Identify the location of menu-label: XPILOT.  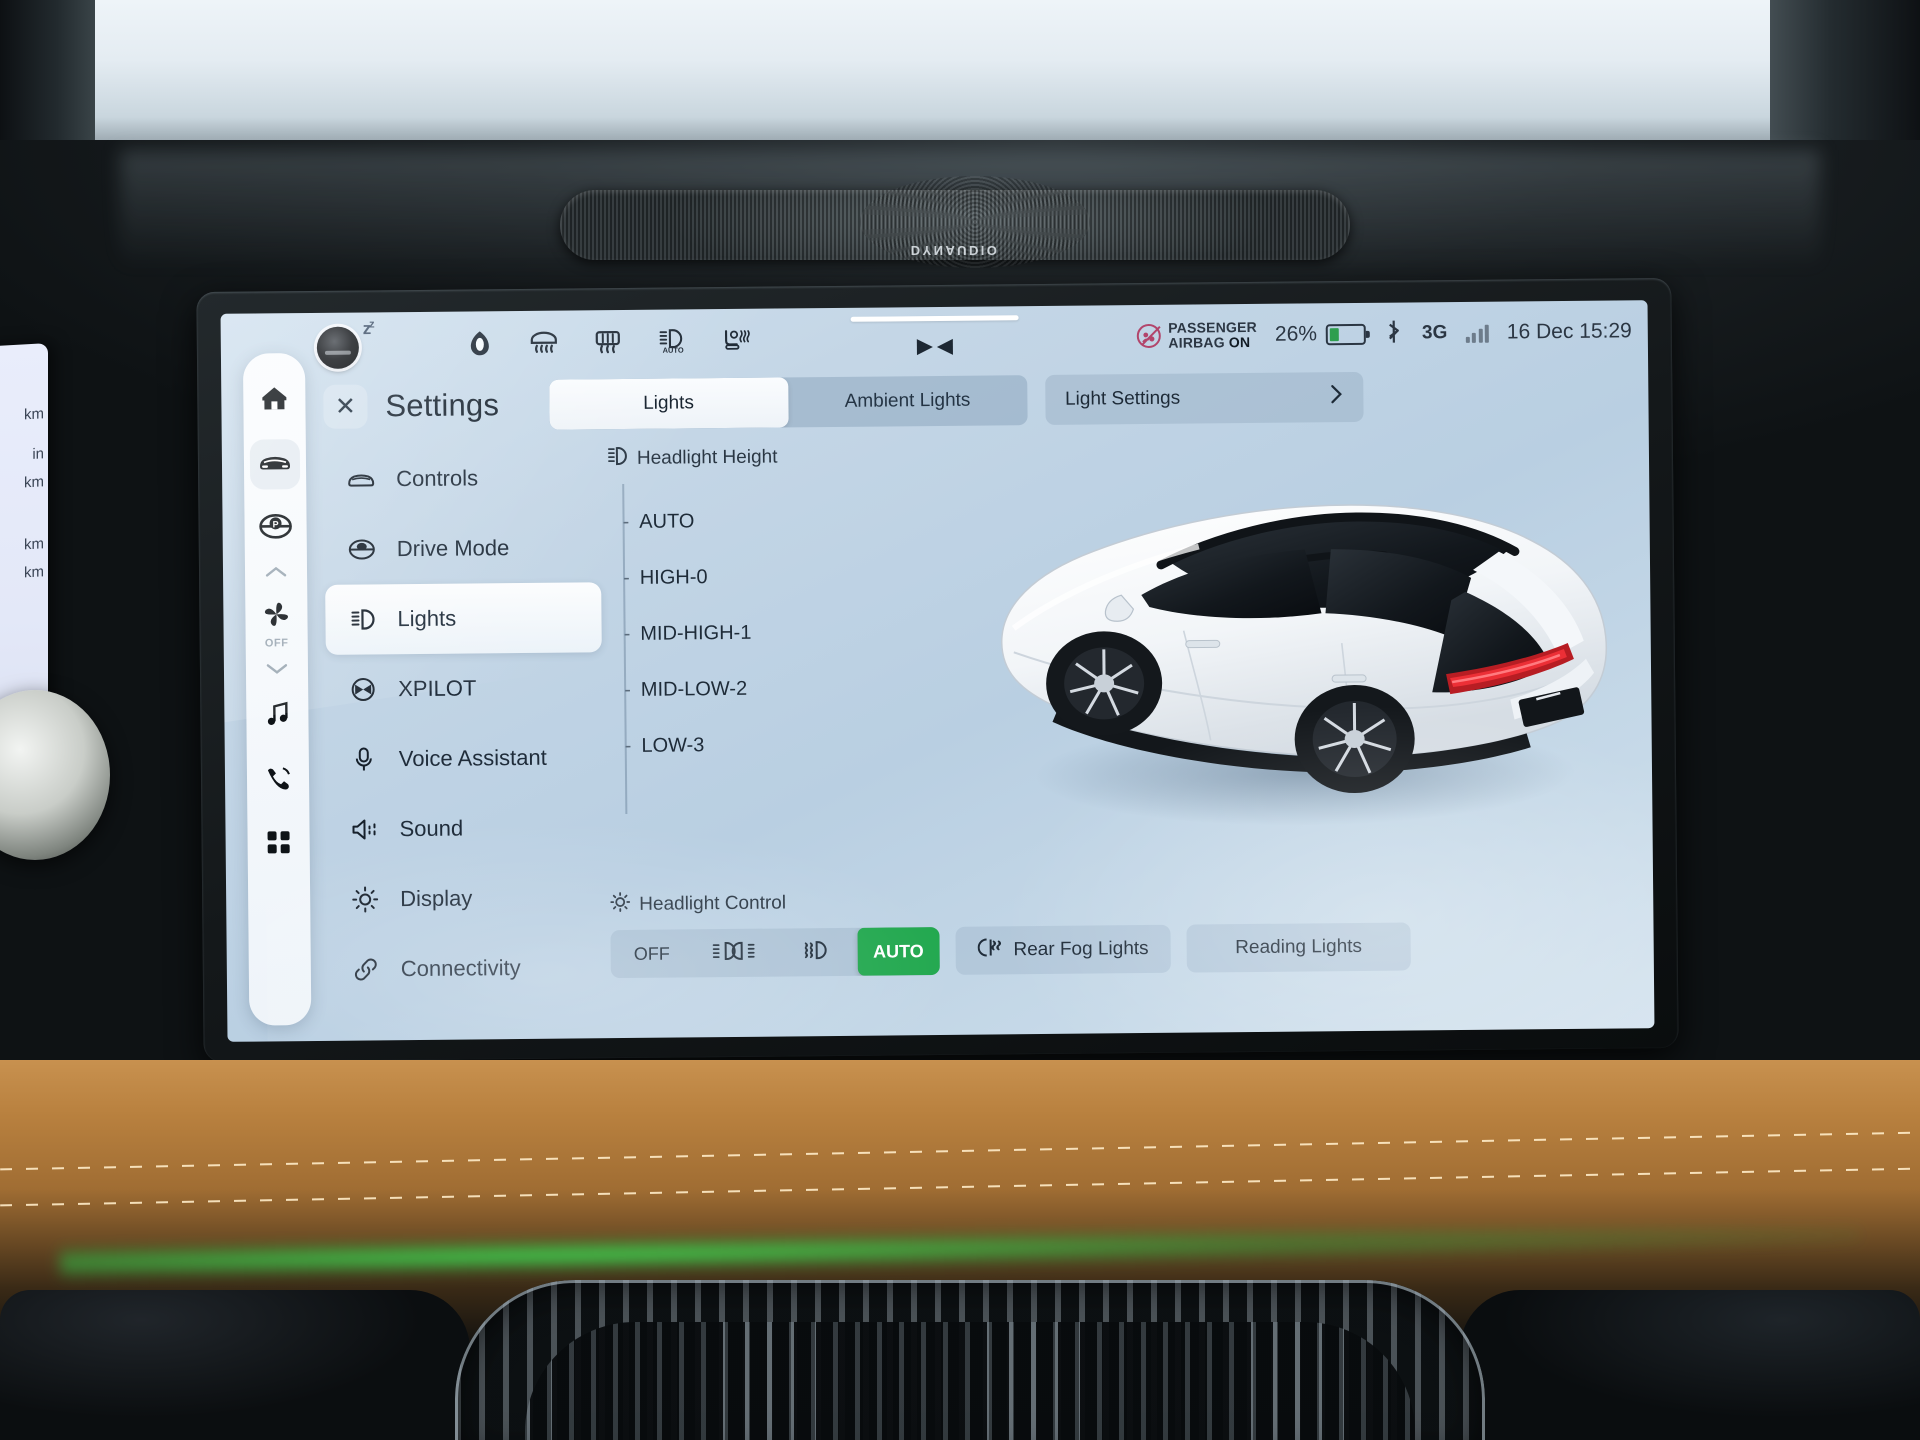
(437, 688).